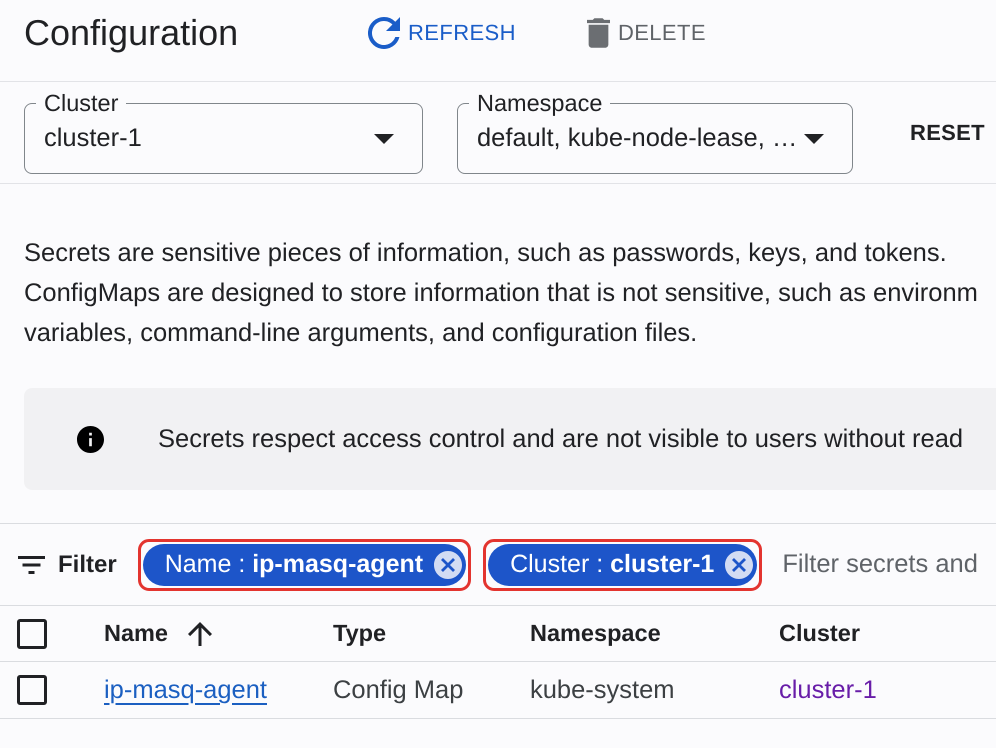  Describe the element at coordinates (501, 293) in the screenshot. I see `description-text: Secrets are sensitive pieces of information, such as passwords, keys, and tokens. ConfigMaps are designed to store information that is not sensitive, such as environm variables, command-line arguments, and configuration files.` at that location.